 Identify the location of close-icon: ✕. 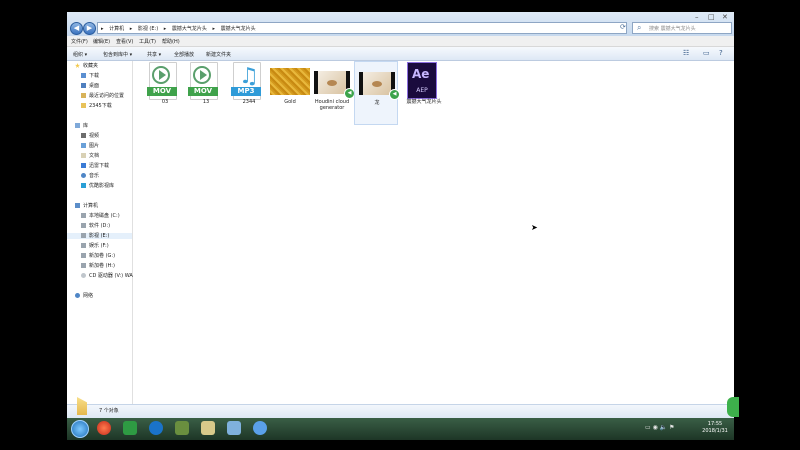
(725, 17).